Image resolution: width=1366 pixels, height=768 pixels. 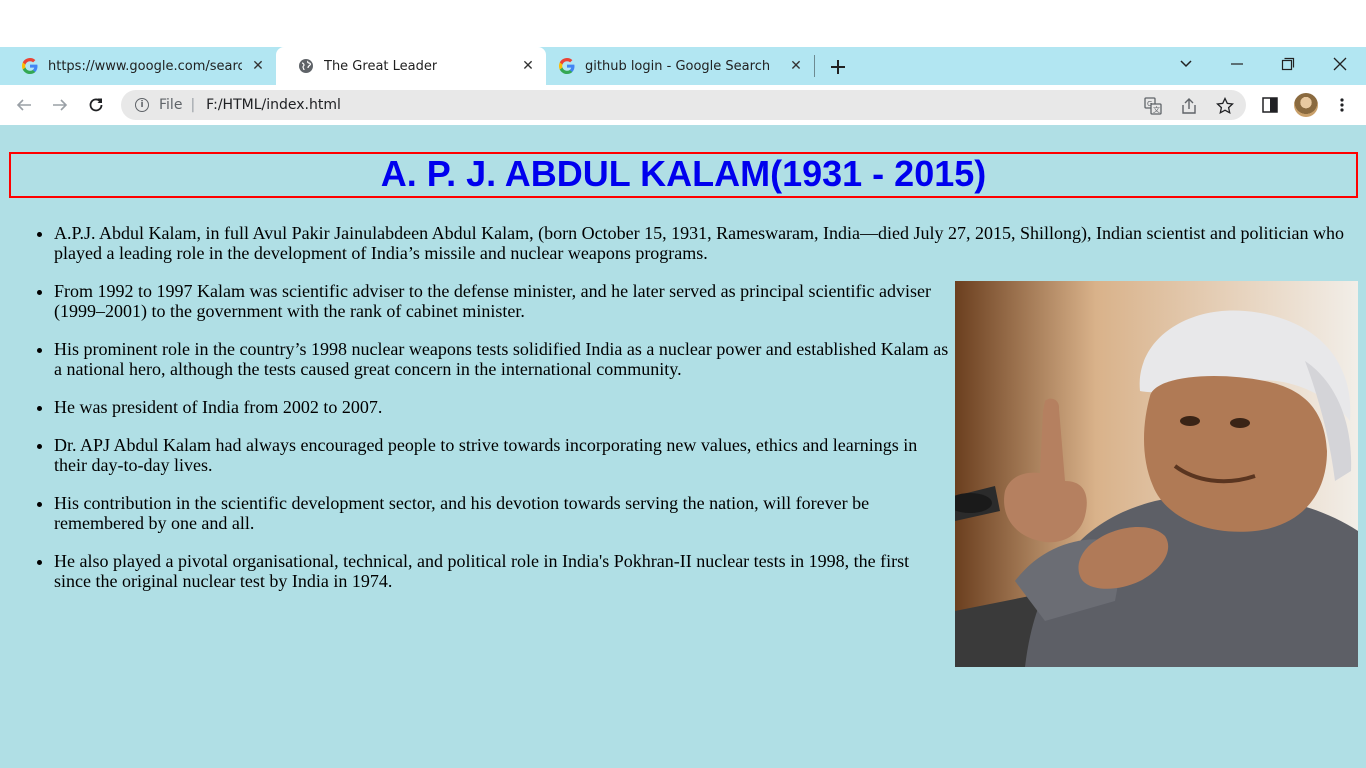 I want to click on translate-icon: G文, so click(x=1153, y=106).